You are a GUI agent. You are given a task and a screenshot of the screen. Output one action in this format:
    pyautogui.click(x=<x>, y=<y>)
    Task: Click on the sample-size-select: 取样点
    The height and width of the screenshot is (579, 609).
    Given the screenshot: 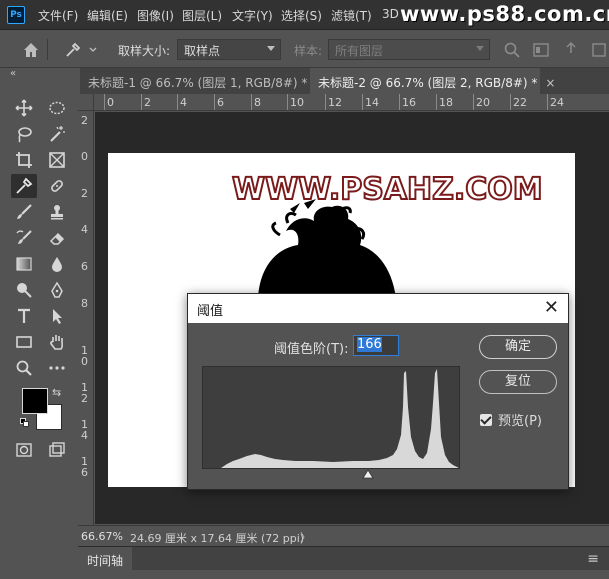 What is the action you would take?
    pyautogui.click(x=229, y=49)
    